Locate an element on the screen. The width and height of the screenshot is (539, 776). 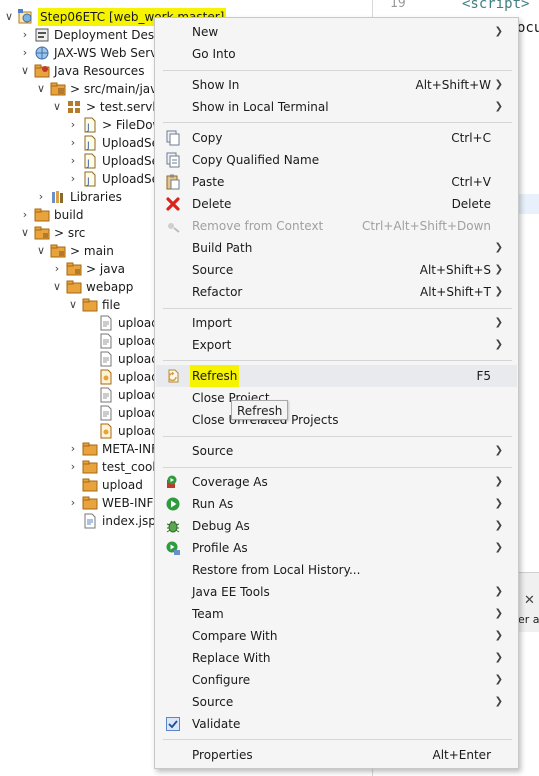
menu-item-close-project: Close Project is located at coordinates (336, 398).